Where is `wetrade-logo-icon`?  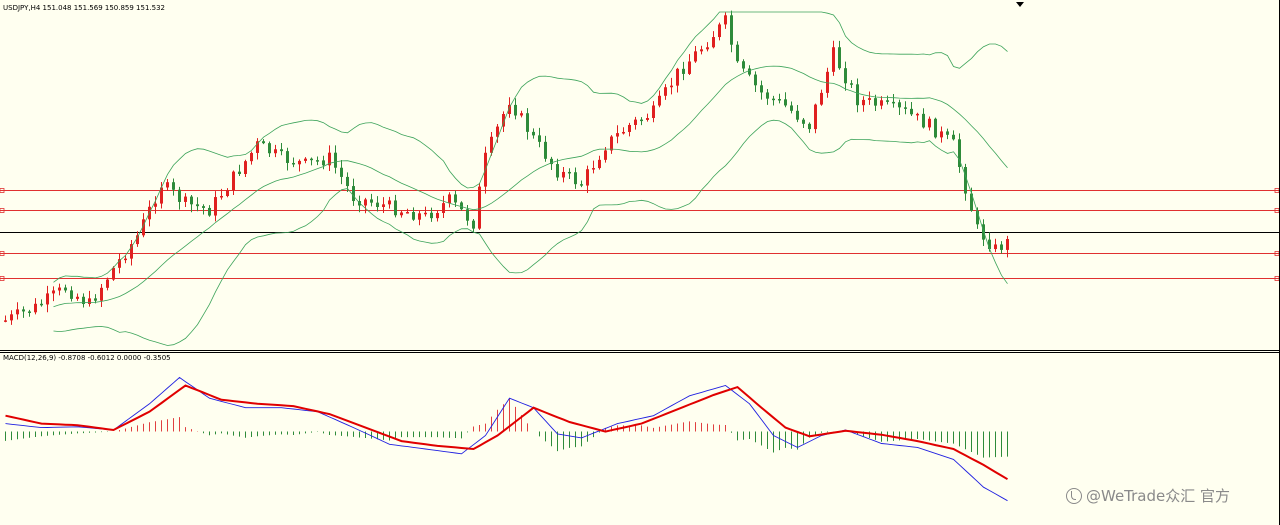 wetrade-logo-icon is located at coordinates (1074, 495).